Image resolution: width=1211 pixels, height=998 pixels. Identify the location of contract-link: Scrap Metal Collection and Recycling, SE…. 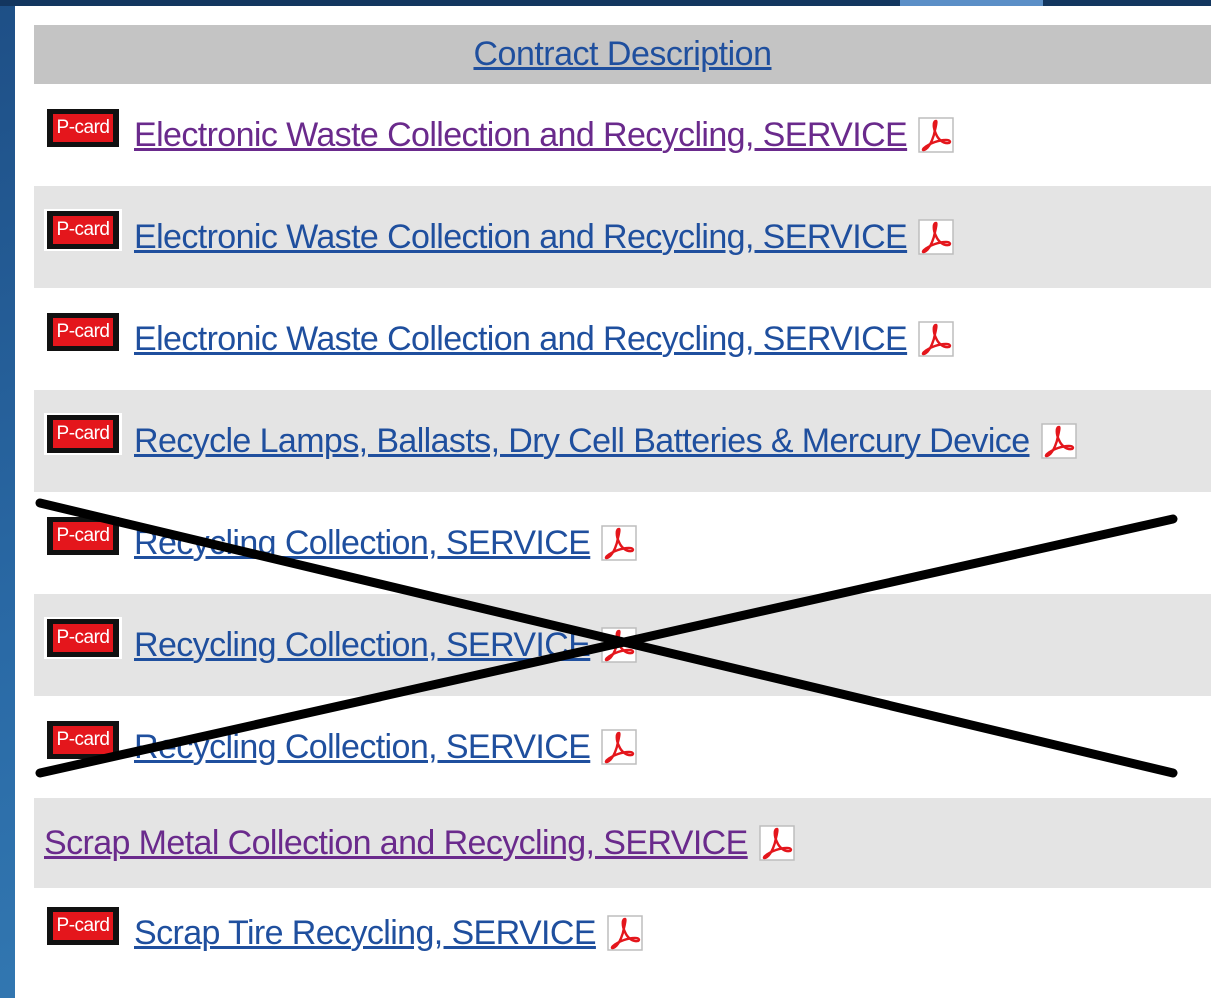
(396, 843).